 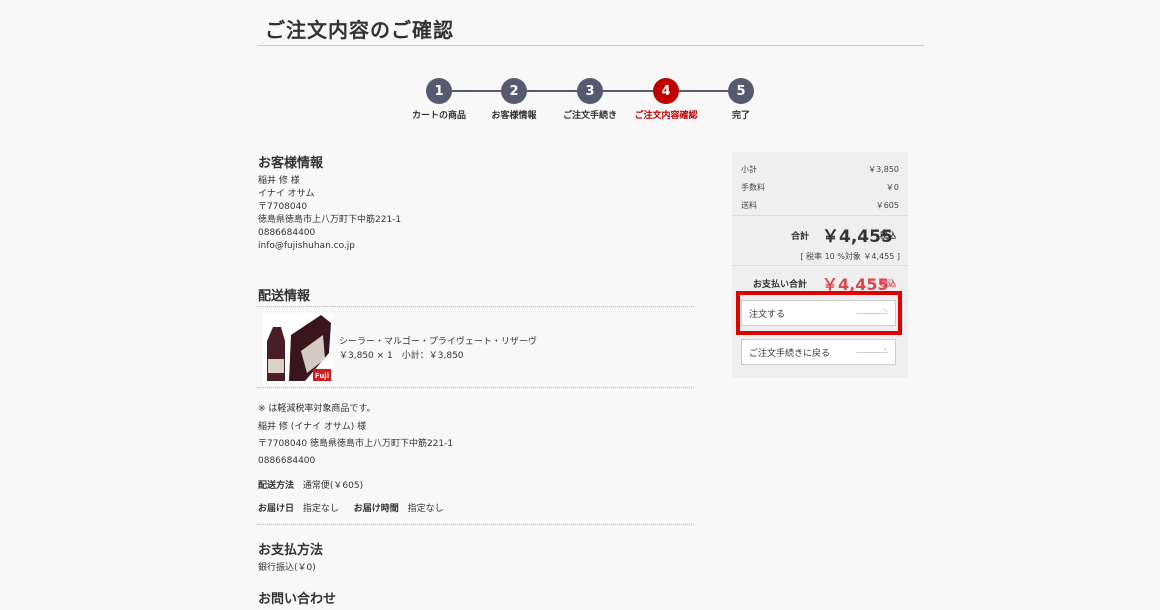 What do you see at coordinates (883, 169) in the screenshot?
I see `subtotal-value: ￥3,850` at bounding box center [883, 169].